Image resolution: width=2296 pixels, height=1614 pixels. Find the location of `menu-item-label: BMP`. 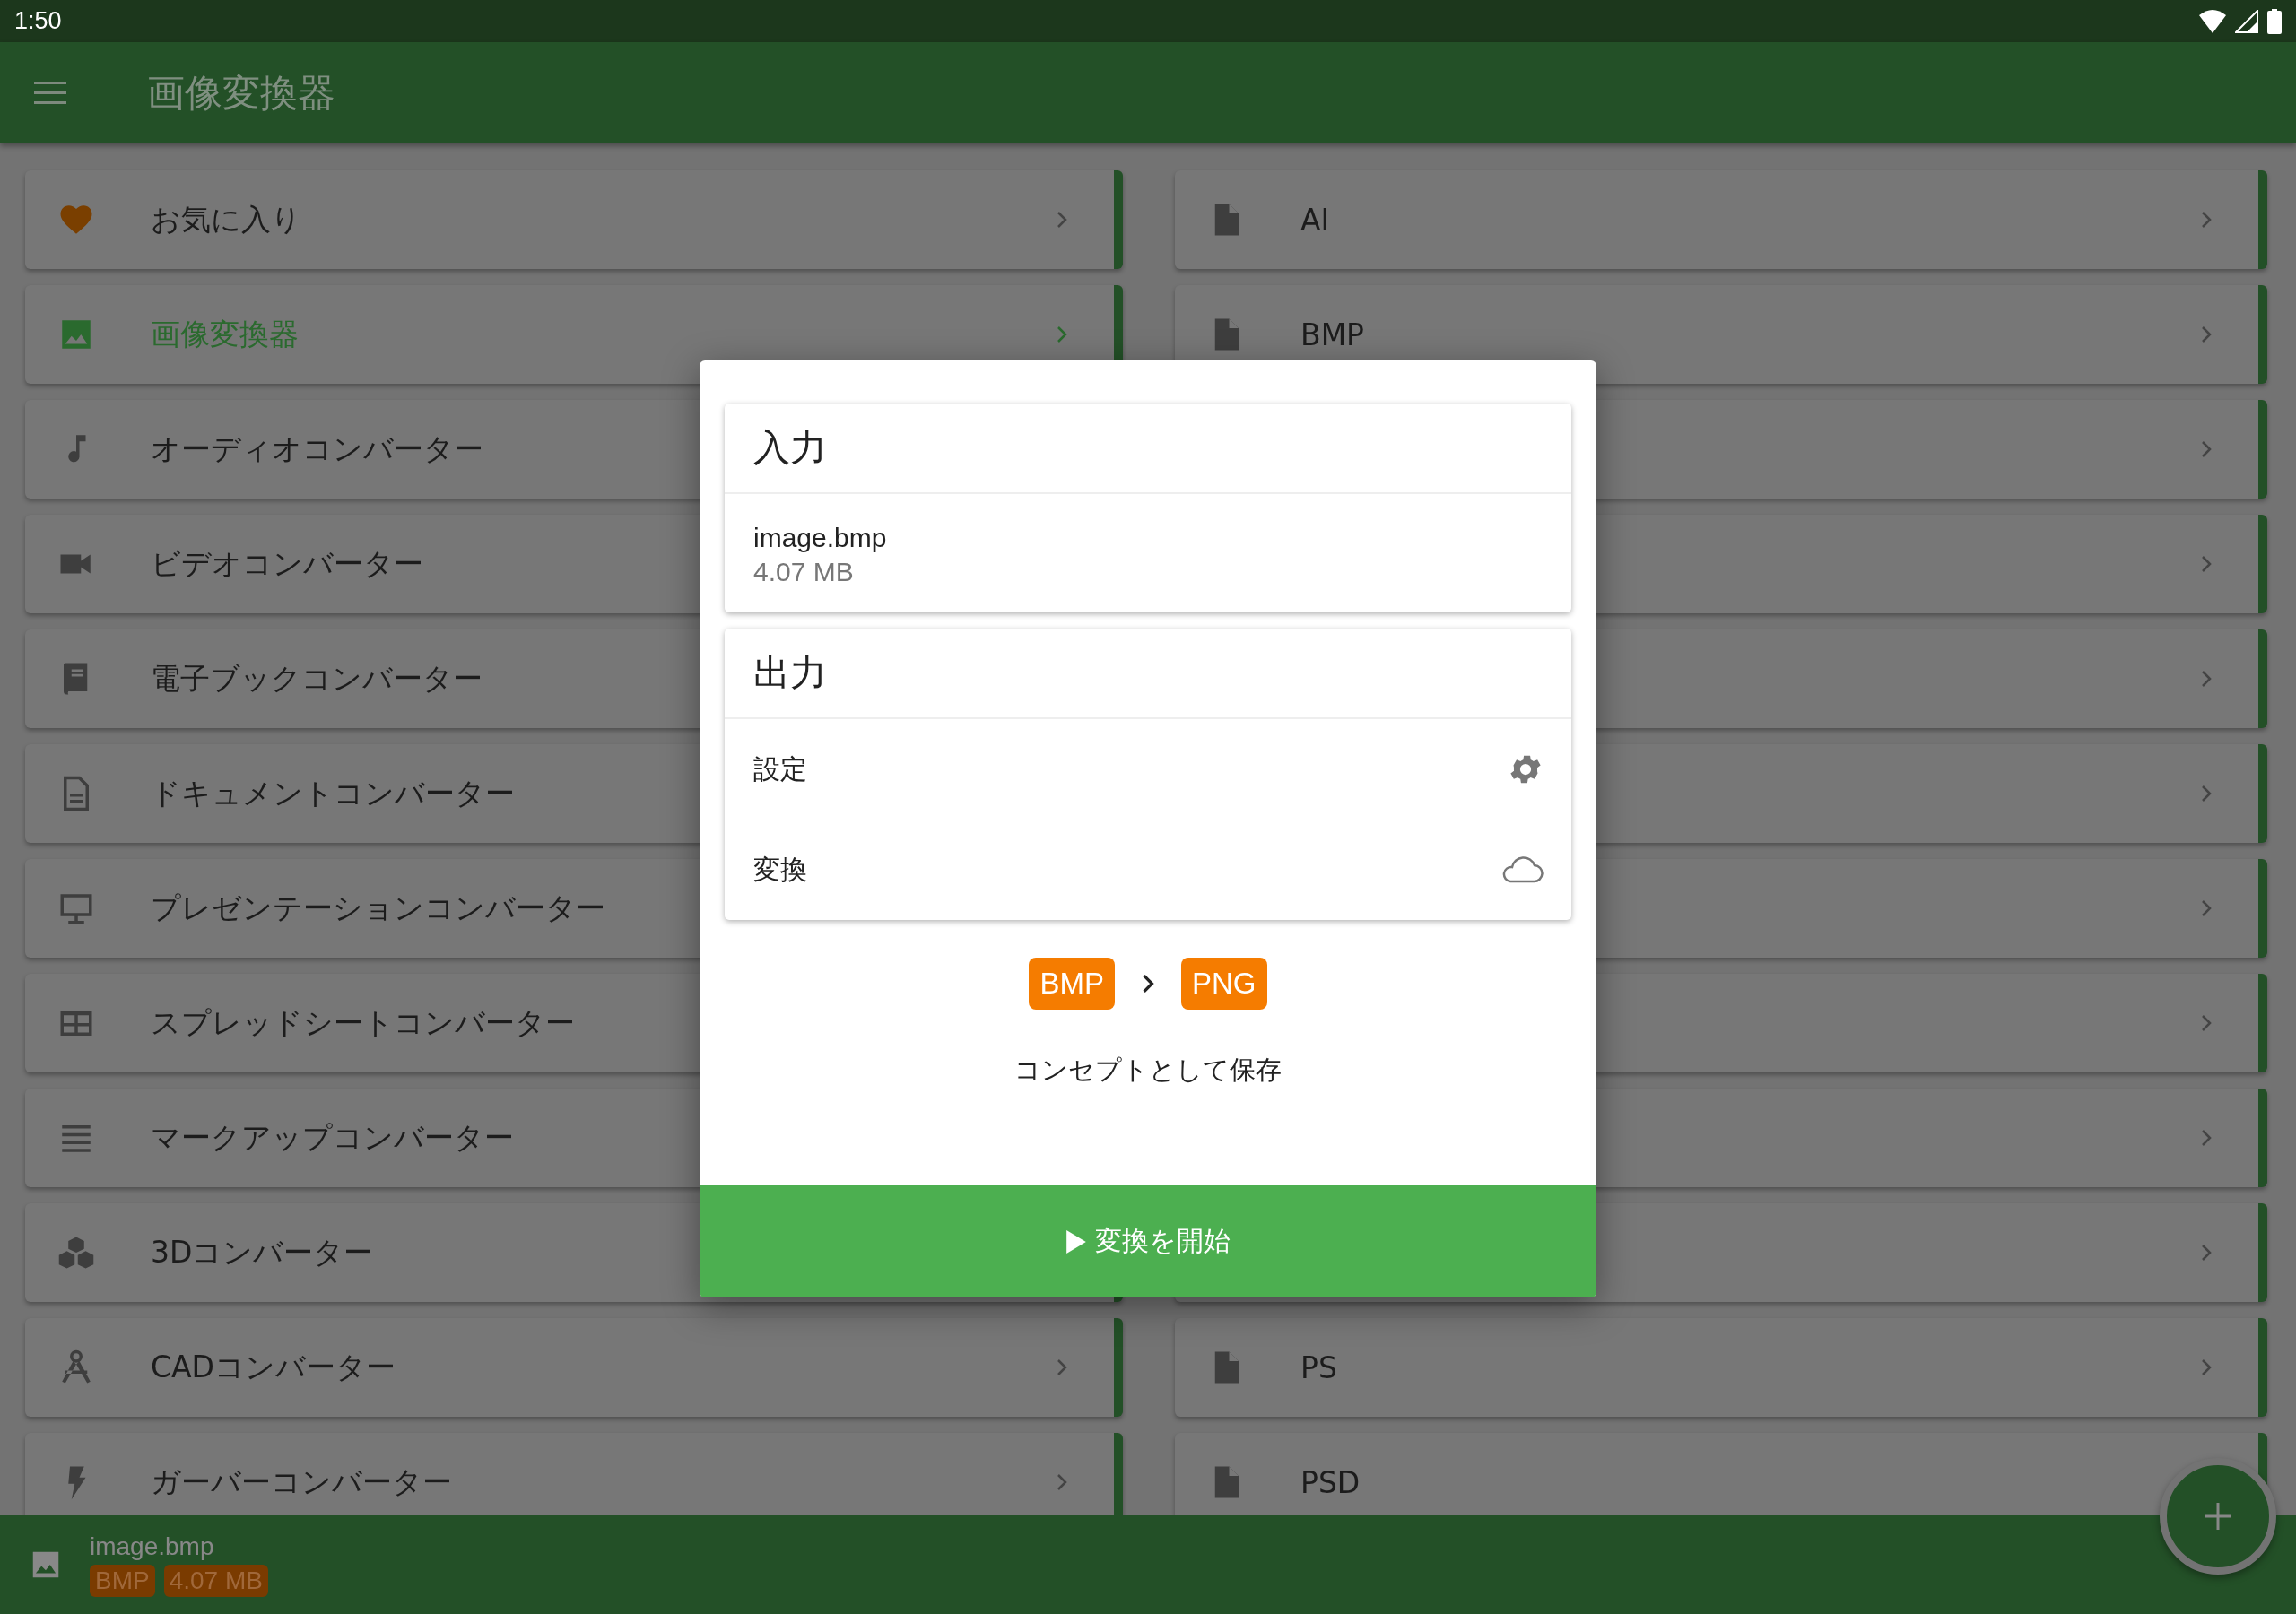

menu-item-label: BMP is located at coordinates (1332, 334).